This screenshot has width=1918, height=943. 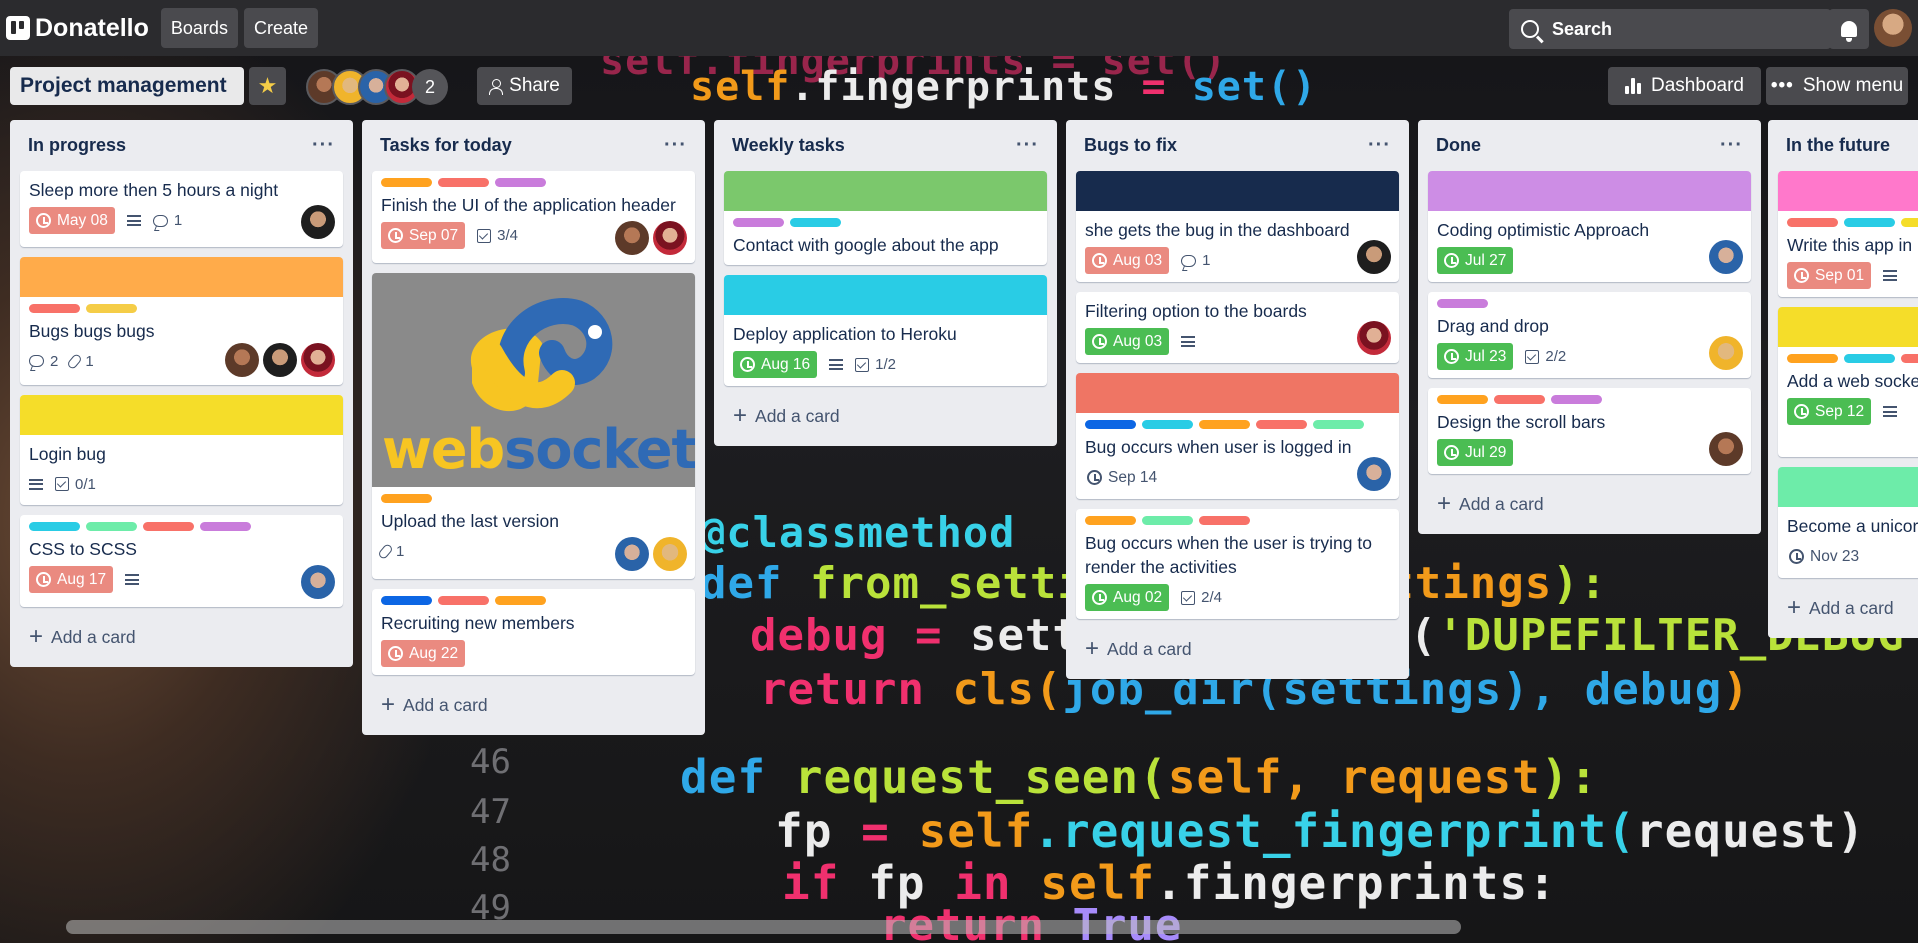 What do you see at coordinates (1684, 86) in the screenshot?
I see `dashboard-button: Dashboard` at bounding box center [1684, 86].